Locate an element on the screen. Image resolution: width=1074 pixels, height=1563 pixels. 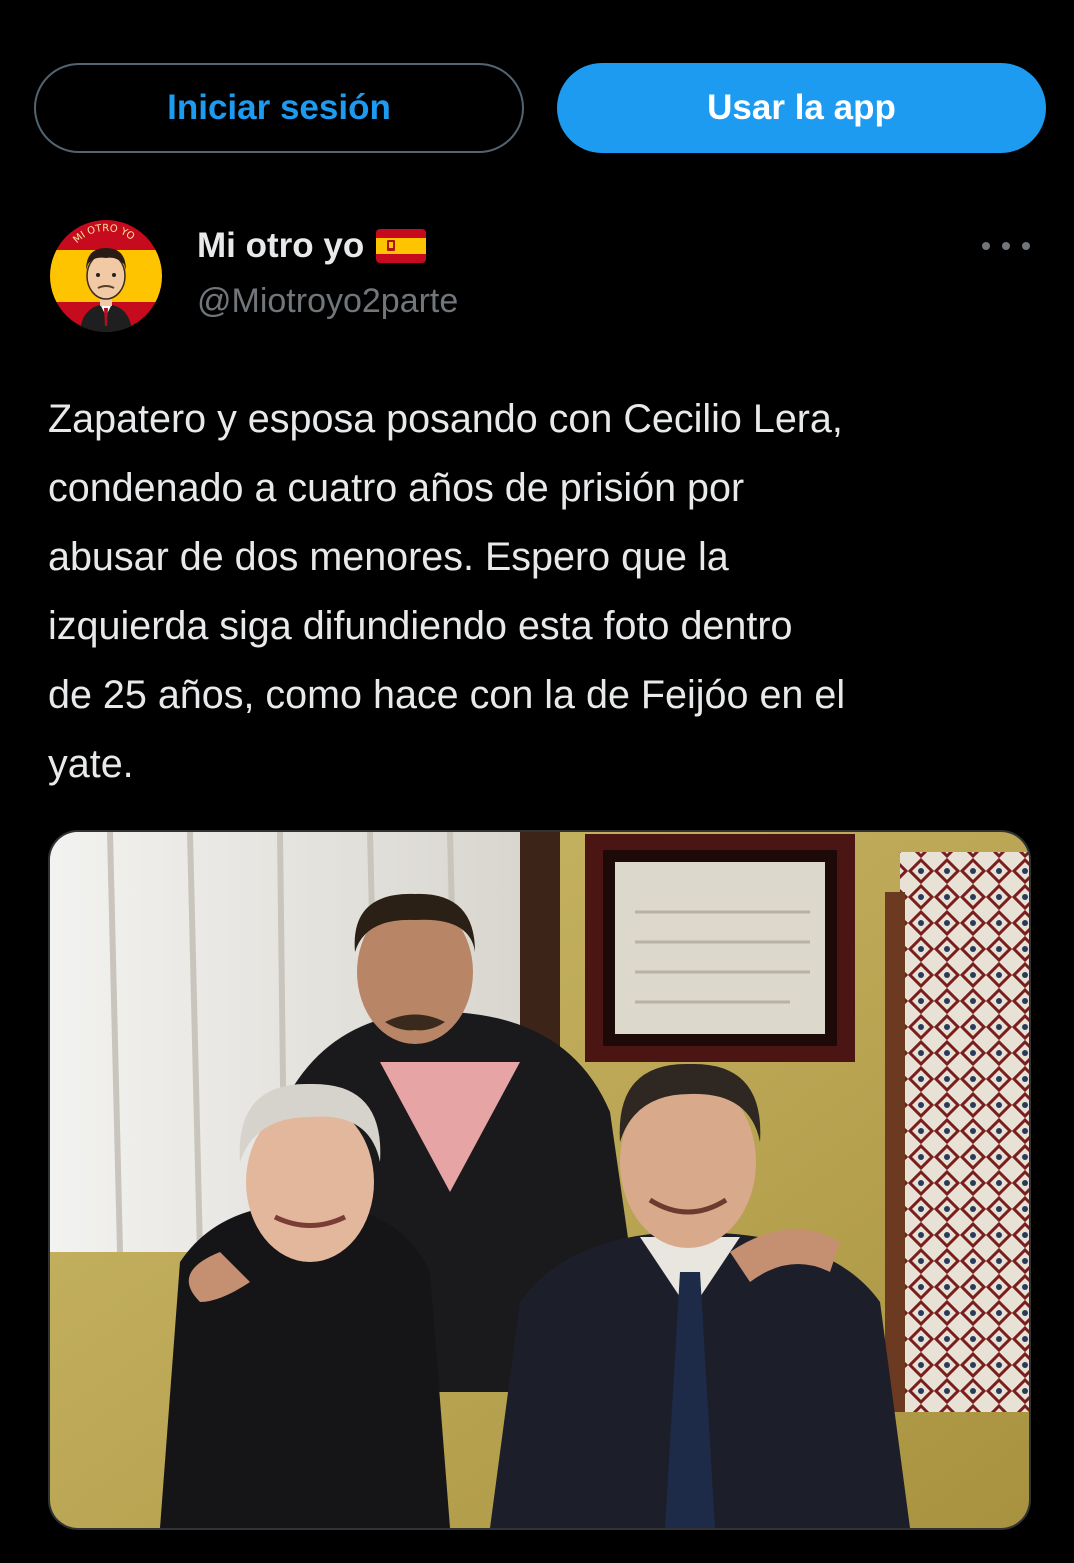
login-button: Iniciar sesión is located at coordinates (279, 108).